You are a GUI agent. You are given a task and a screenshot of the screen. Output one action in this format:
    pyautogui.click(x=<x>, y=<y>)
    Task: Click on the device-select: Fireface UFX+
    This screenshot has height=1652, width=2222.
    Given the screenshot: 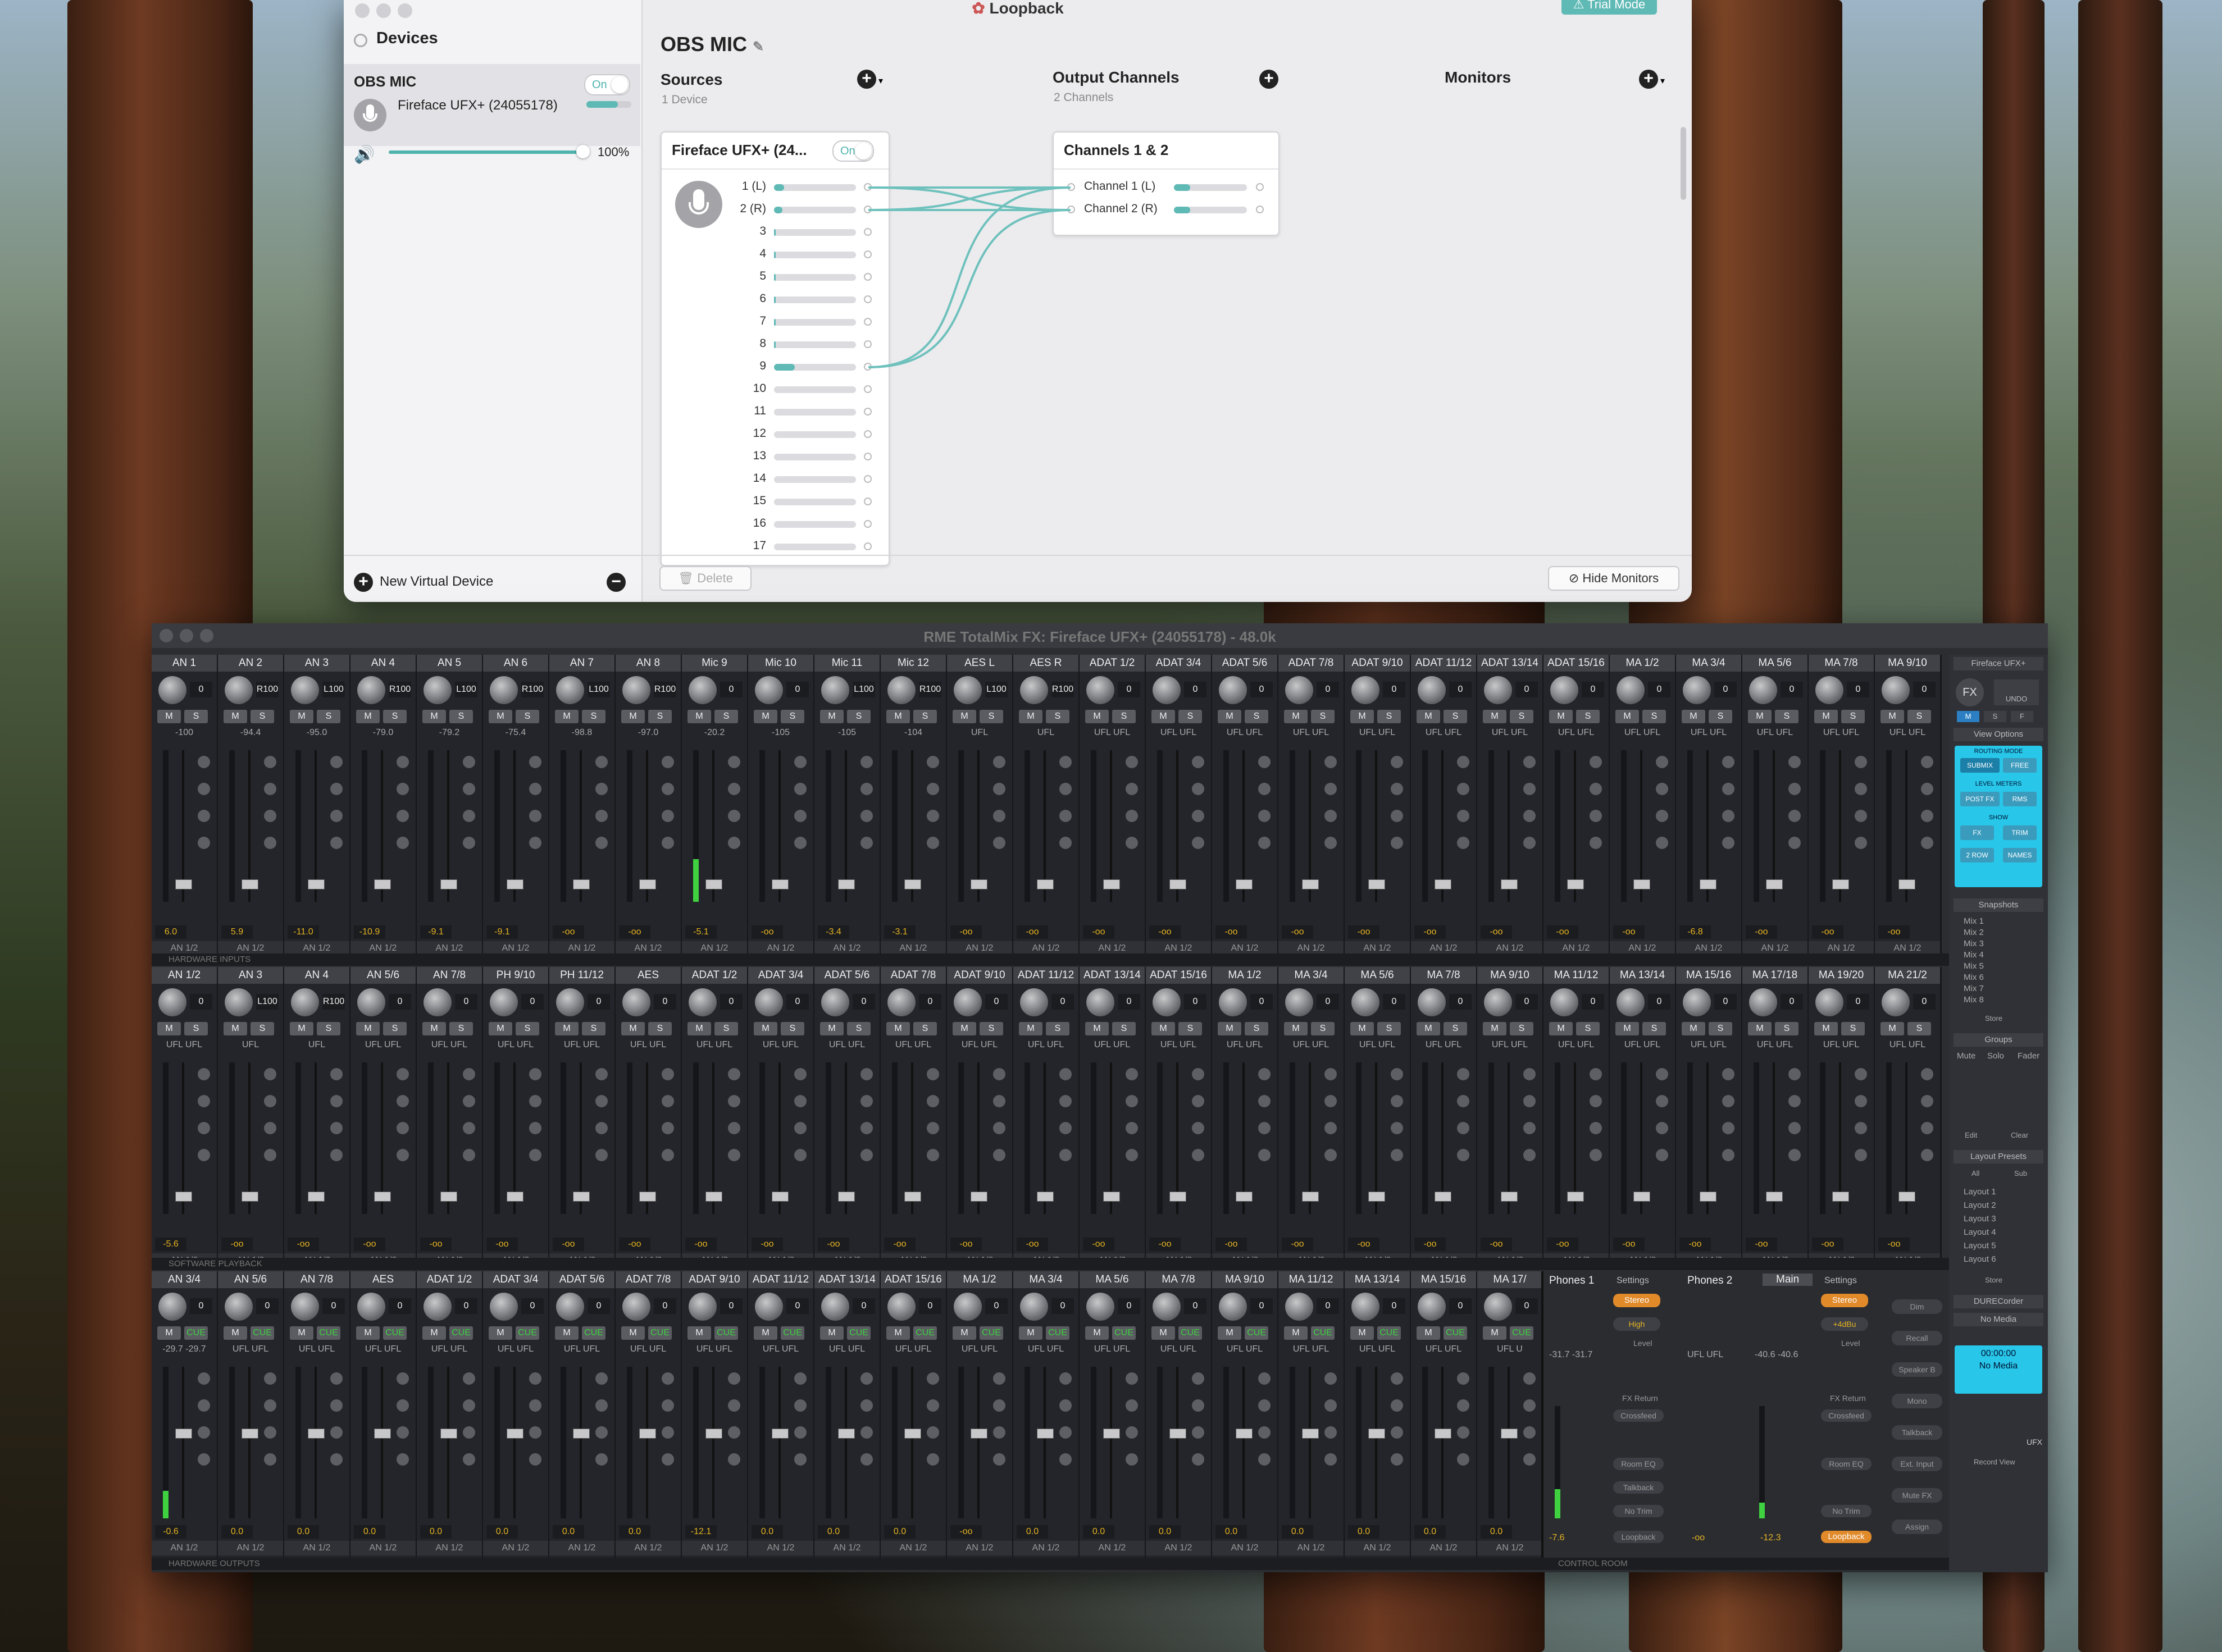 What is the action you would take?
    pyautogui.click(x=1998, y=663)
    